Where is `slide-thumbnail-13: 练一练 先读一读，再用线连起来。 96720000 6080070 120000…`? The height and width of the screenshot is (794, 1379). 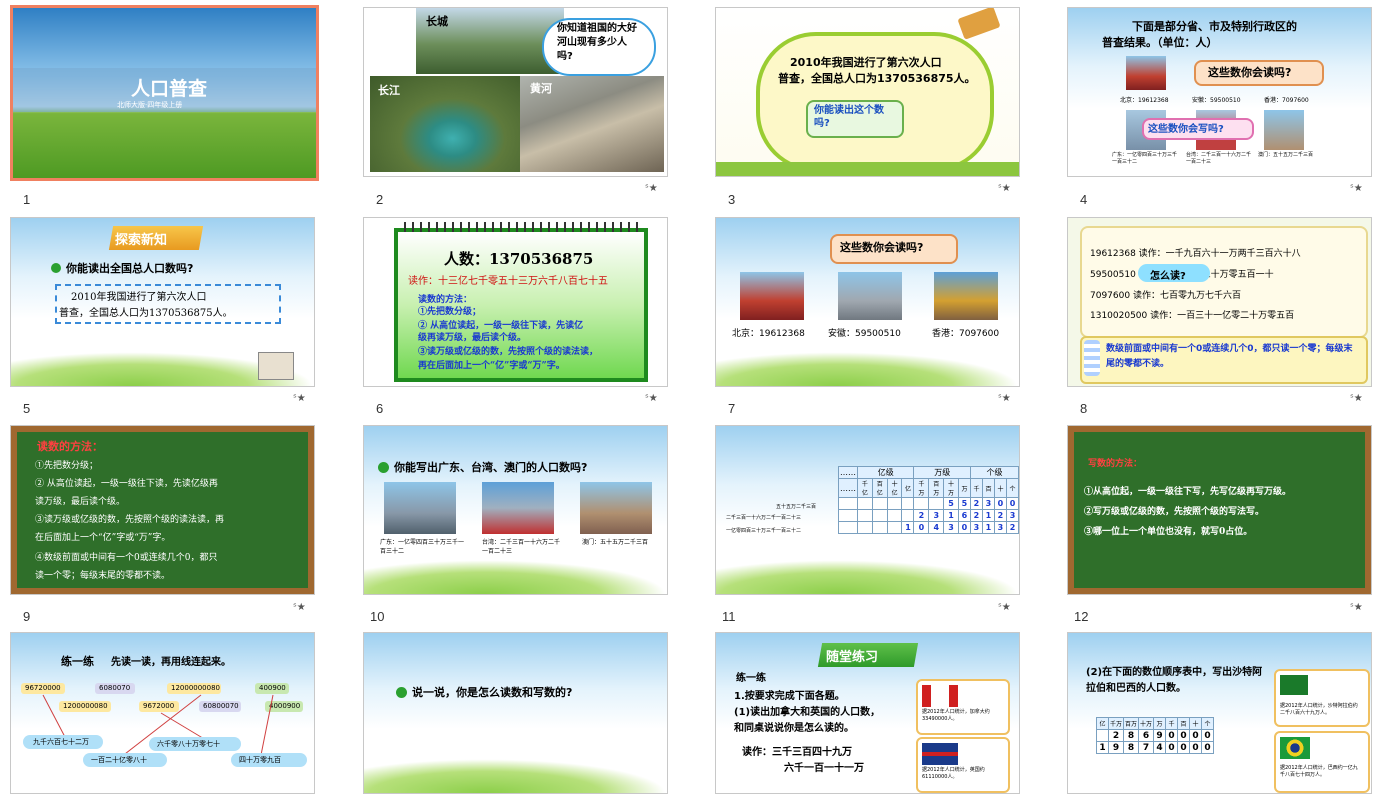 slide-thumbnail-13: 练一练 先读一读，再用线连起来。 96720000 6080070 120000… is located at coordinates (162, 713).